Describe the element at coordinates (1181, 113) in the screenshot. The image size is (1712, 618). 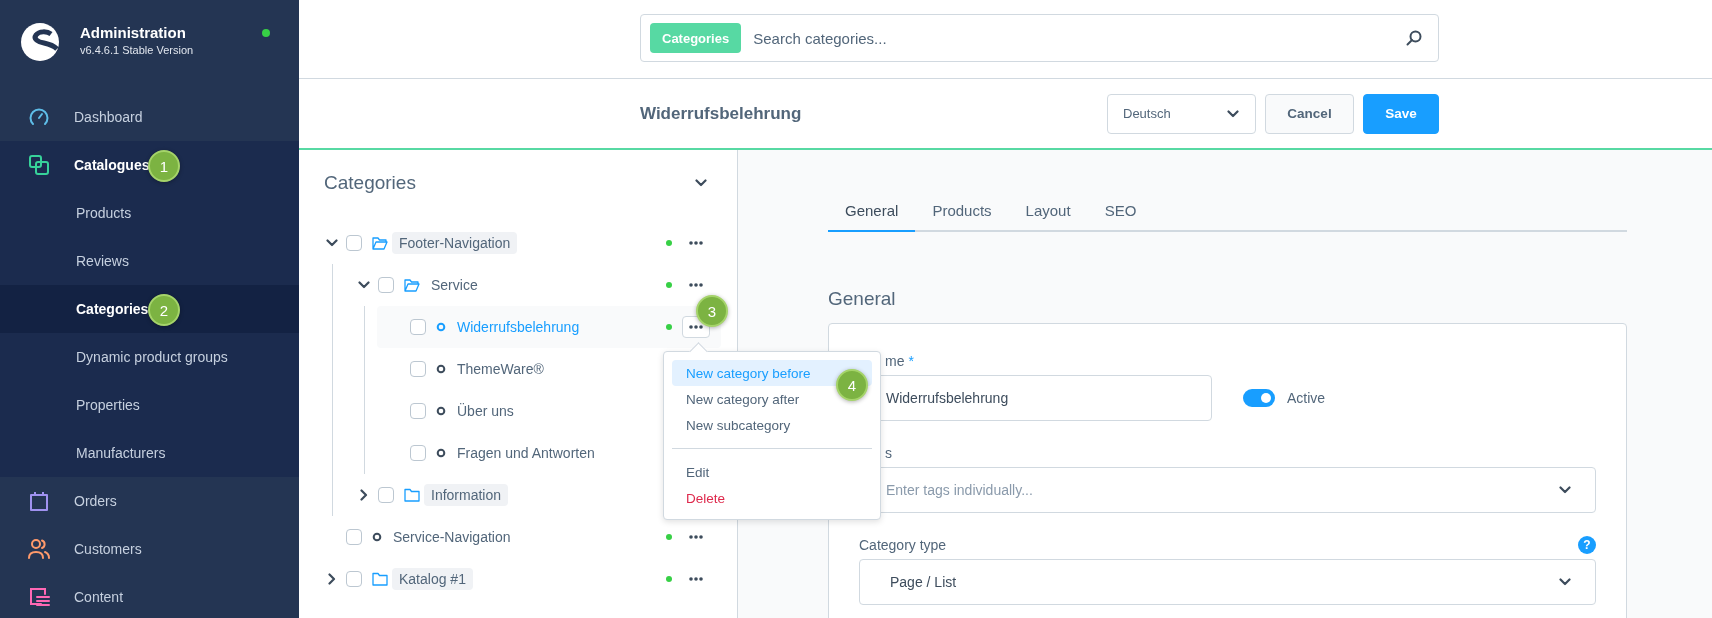
I see `language-select: Deutsch` at that location.